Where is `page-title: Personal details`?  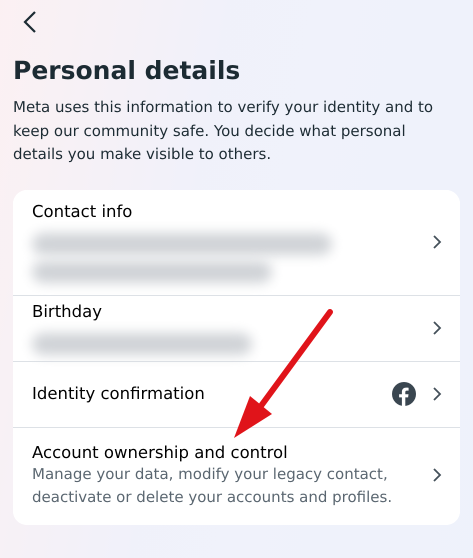 page-title: Personal details is located at coordinates (127, 71).